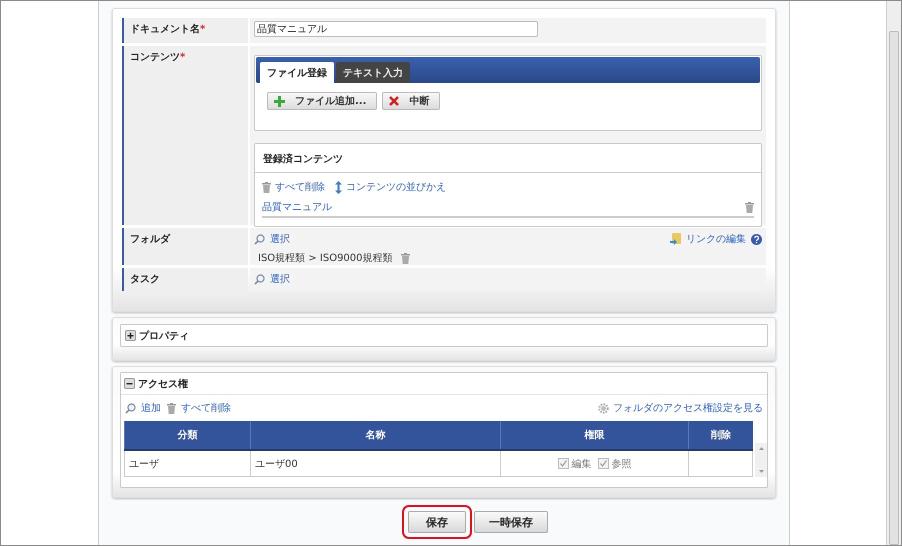  What do you see at coordinates (756, 239) in the screenshot?
I see `help-icon` at bounding box center [756, 239].